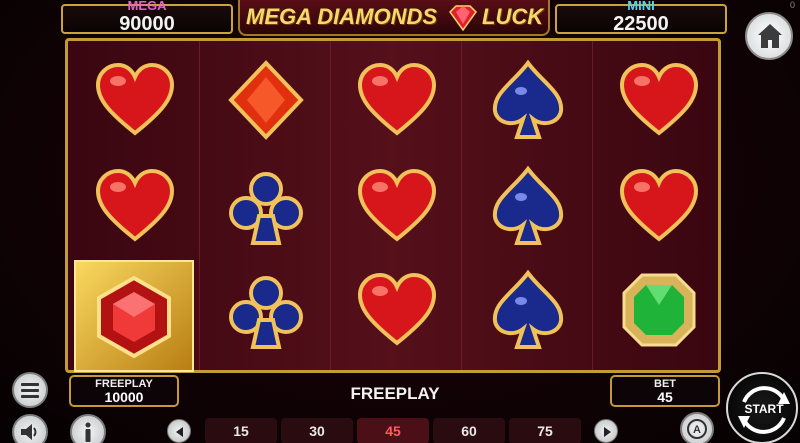  Describe the element at coordinates (241, 430) in the screenshot. I see `bet-option-15: 15` at that location.